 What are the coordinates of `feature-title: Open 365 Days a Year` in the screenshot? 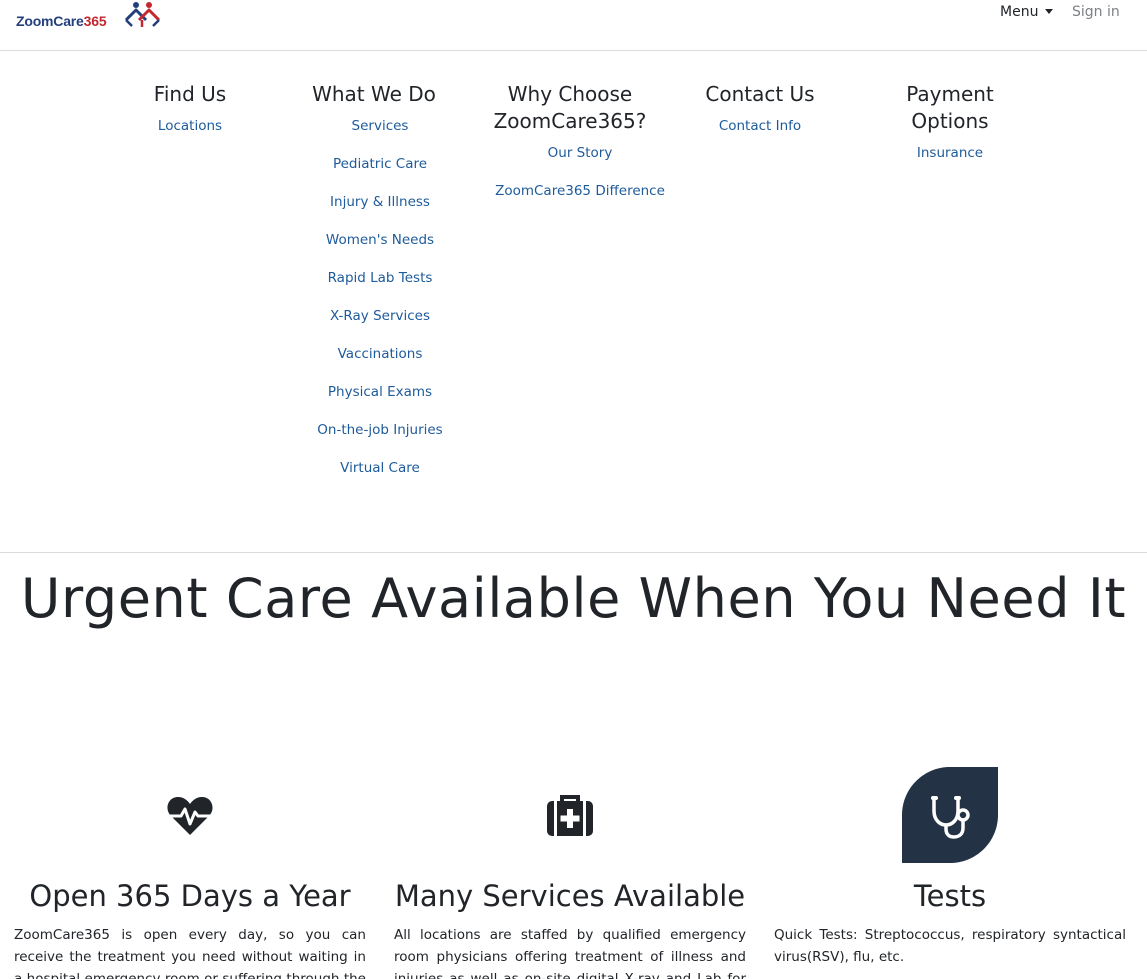 It's located at (190, 896).